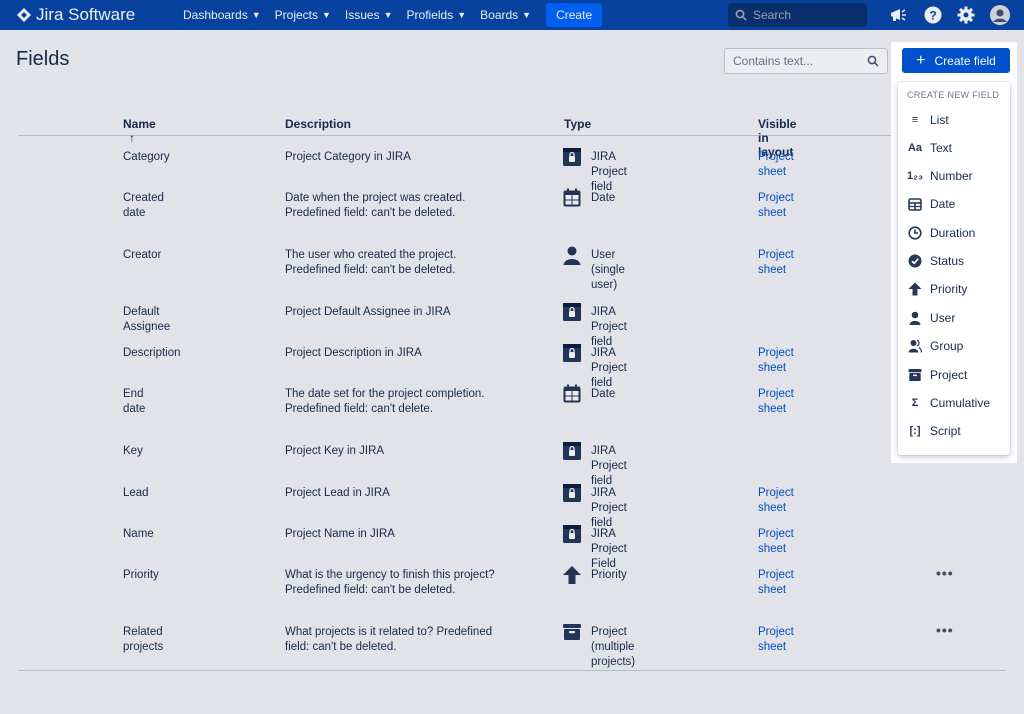 Image resolution: width=1024 pixels, height=714 pixels. What do you see at coordinates (572, 255) in the screenshot?
I see `user-icon` at bounding box center [572, 255].